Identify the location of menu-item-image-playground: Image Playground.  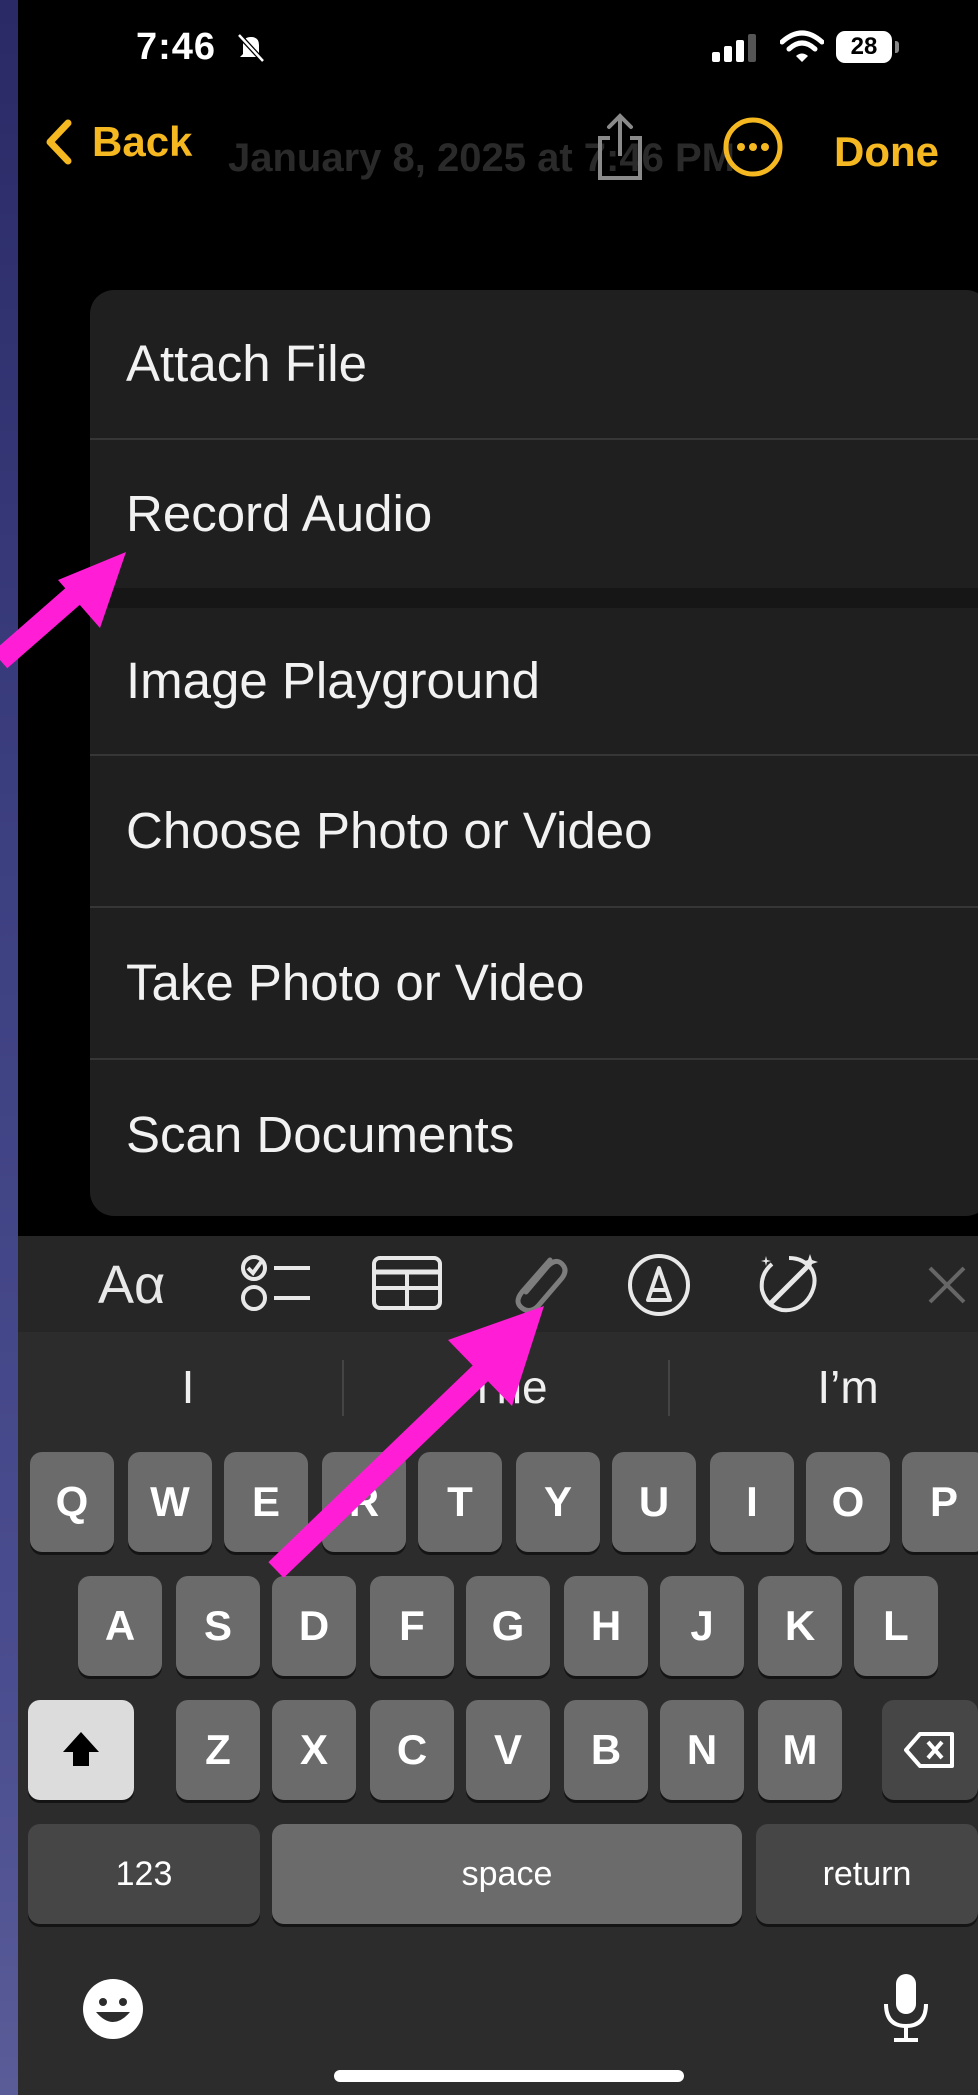
(534, 681).